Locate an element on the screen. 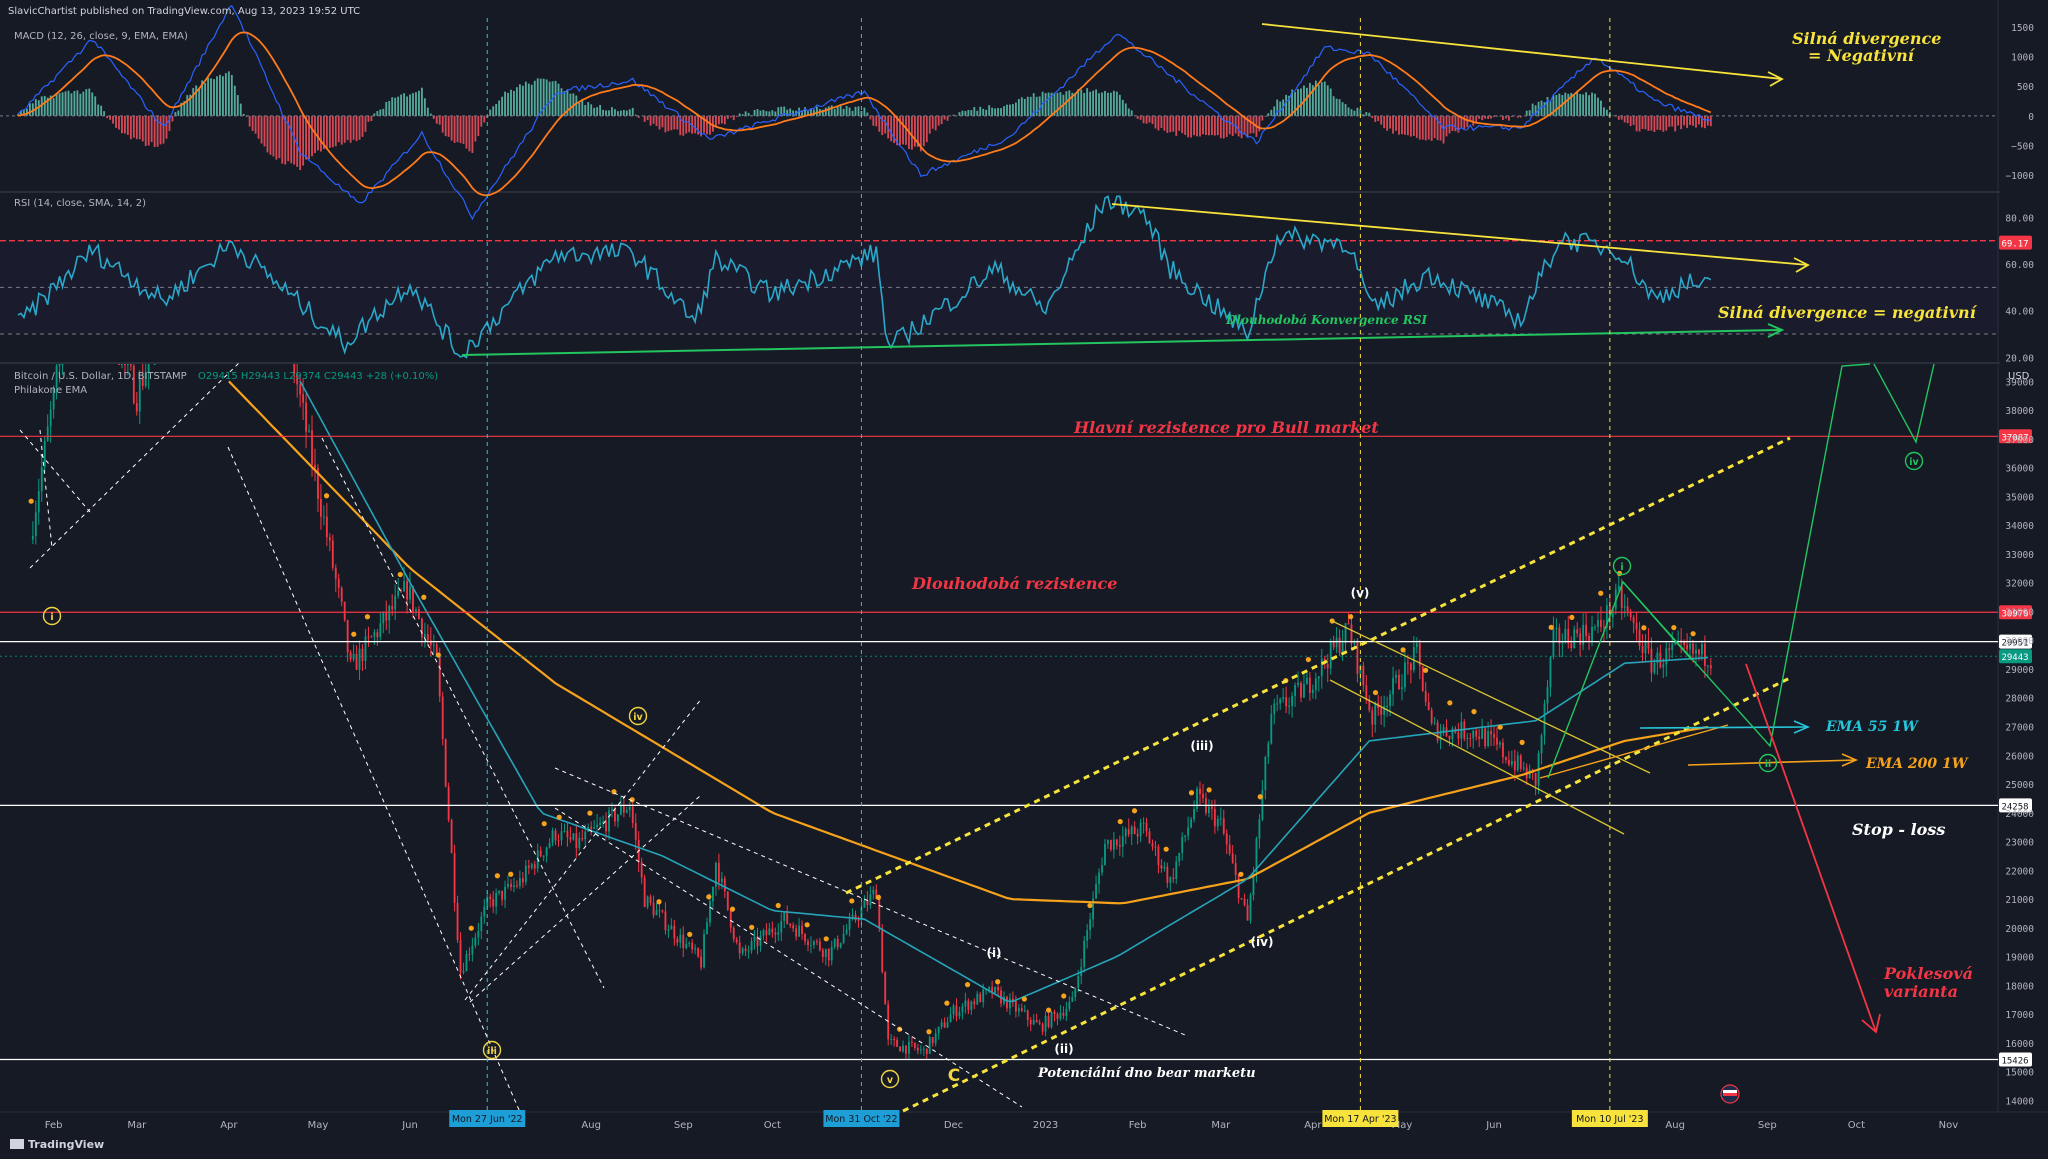 The height and width of the screenshot is (1159, 2048). wave-label: (ii) is located at coordinates (1063, 1049).